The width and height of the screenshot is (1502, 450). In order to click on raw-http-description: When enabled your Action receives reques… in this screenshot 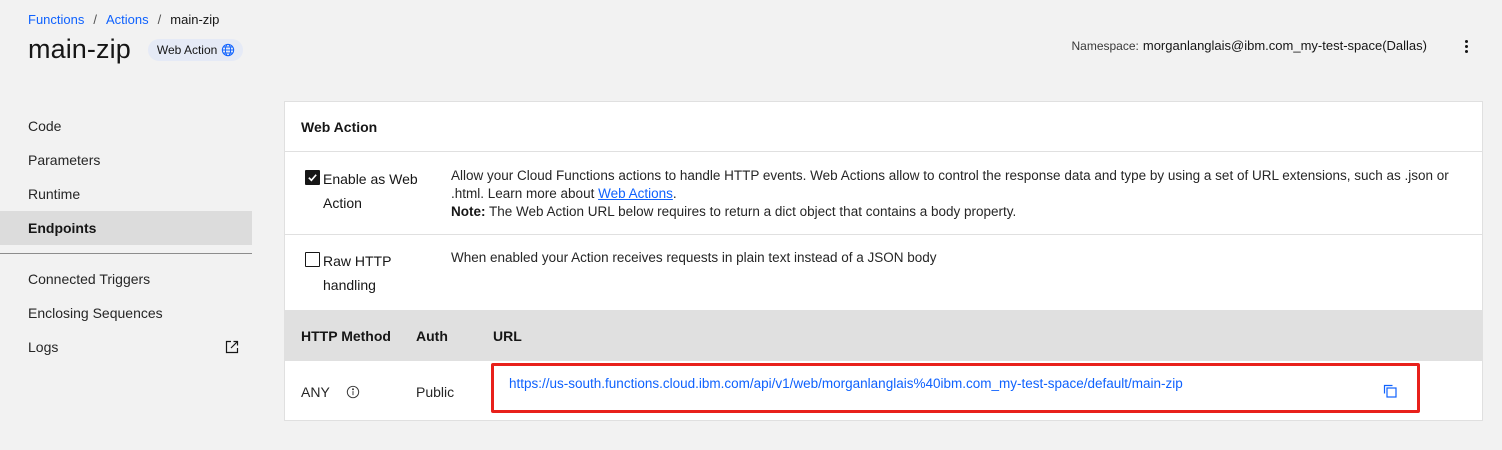, I will do `click(694, 257)`.